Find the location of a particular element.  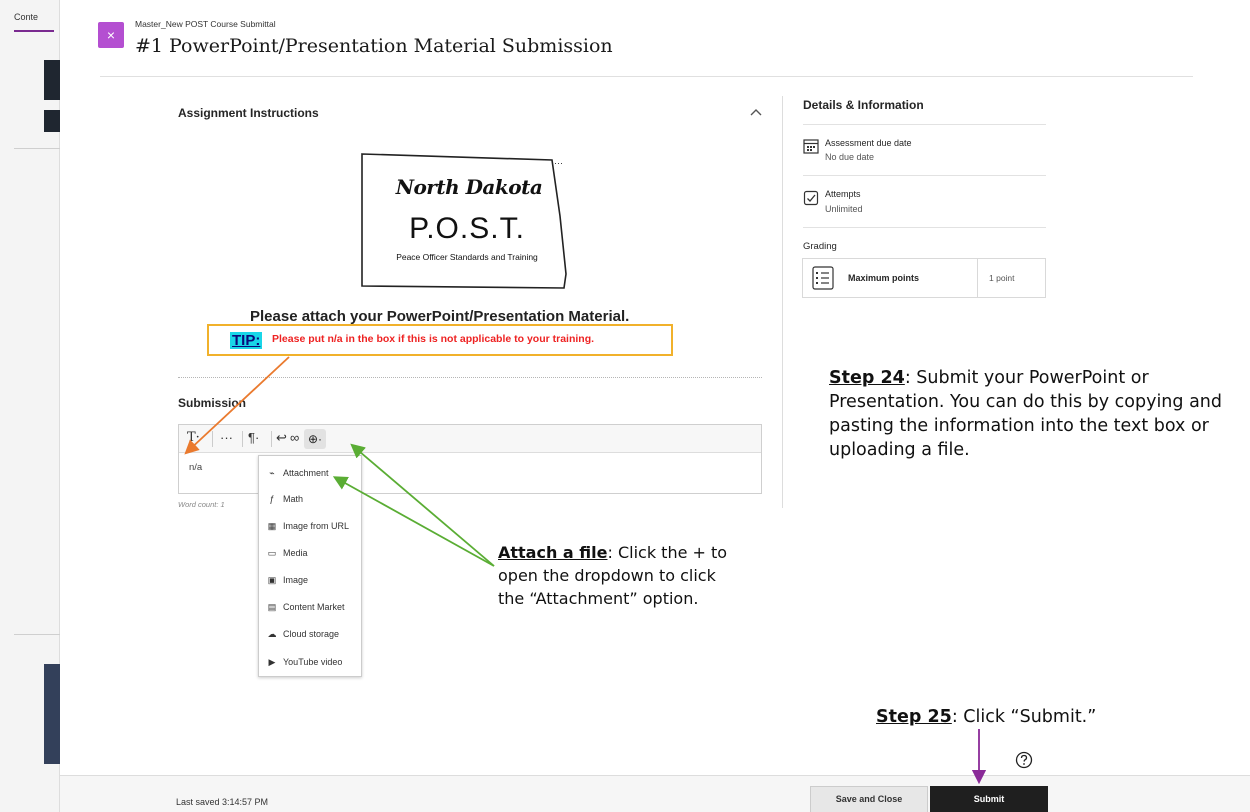

grading-card: Maximum points 1 point is located at coordinates (924, 278).